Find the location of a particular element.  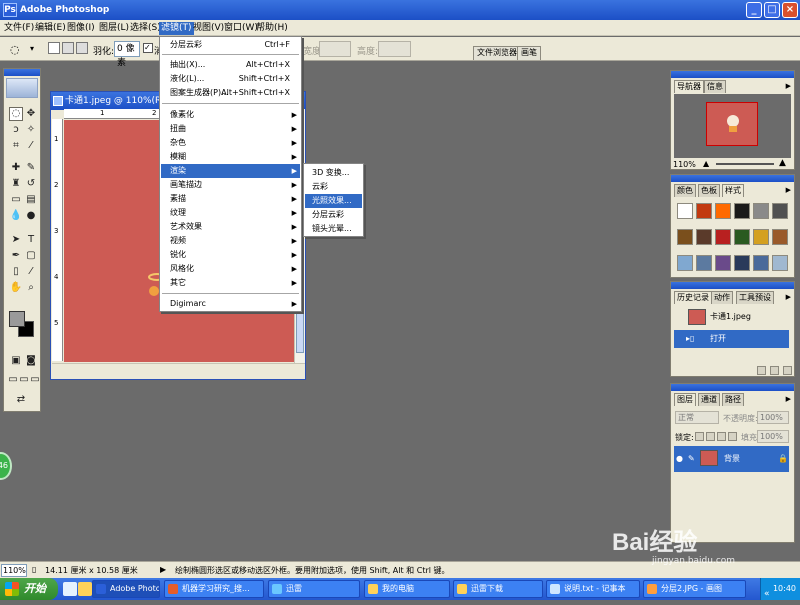

feather-input: 0 像素 is located at coordinates (127, 54).